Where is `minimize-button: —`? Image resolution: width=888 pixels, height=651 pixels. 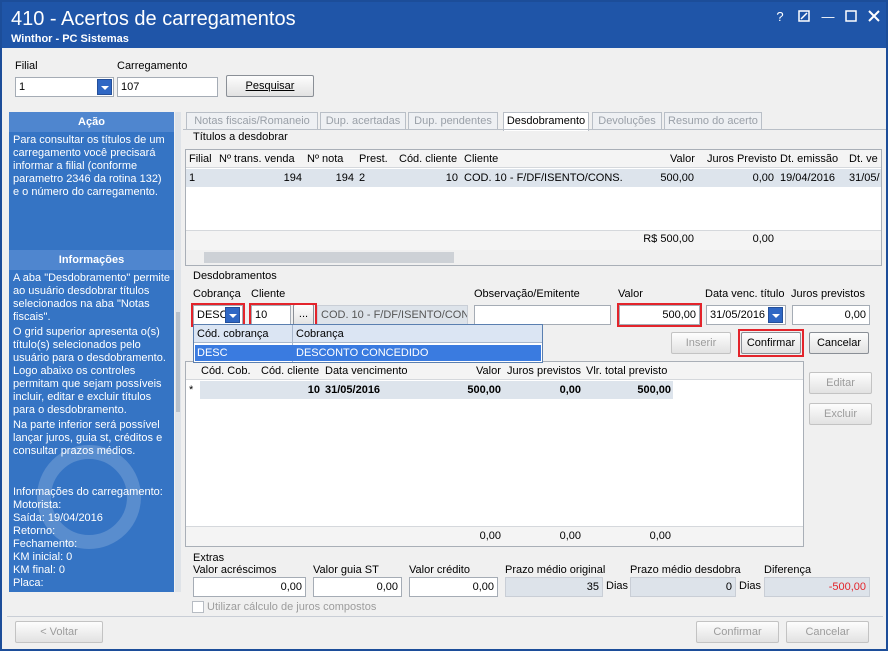
minimize-button: — is located at coordinates (828, 17).